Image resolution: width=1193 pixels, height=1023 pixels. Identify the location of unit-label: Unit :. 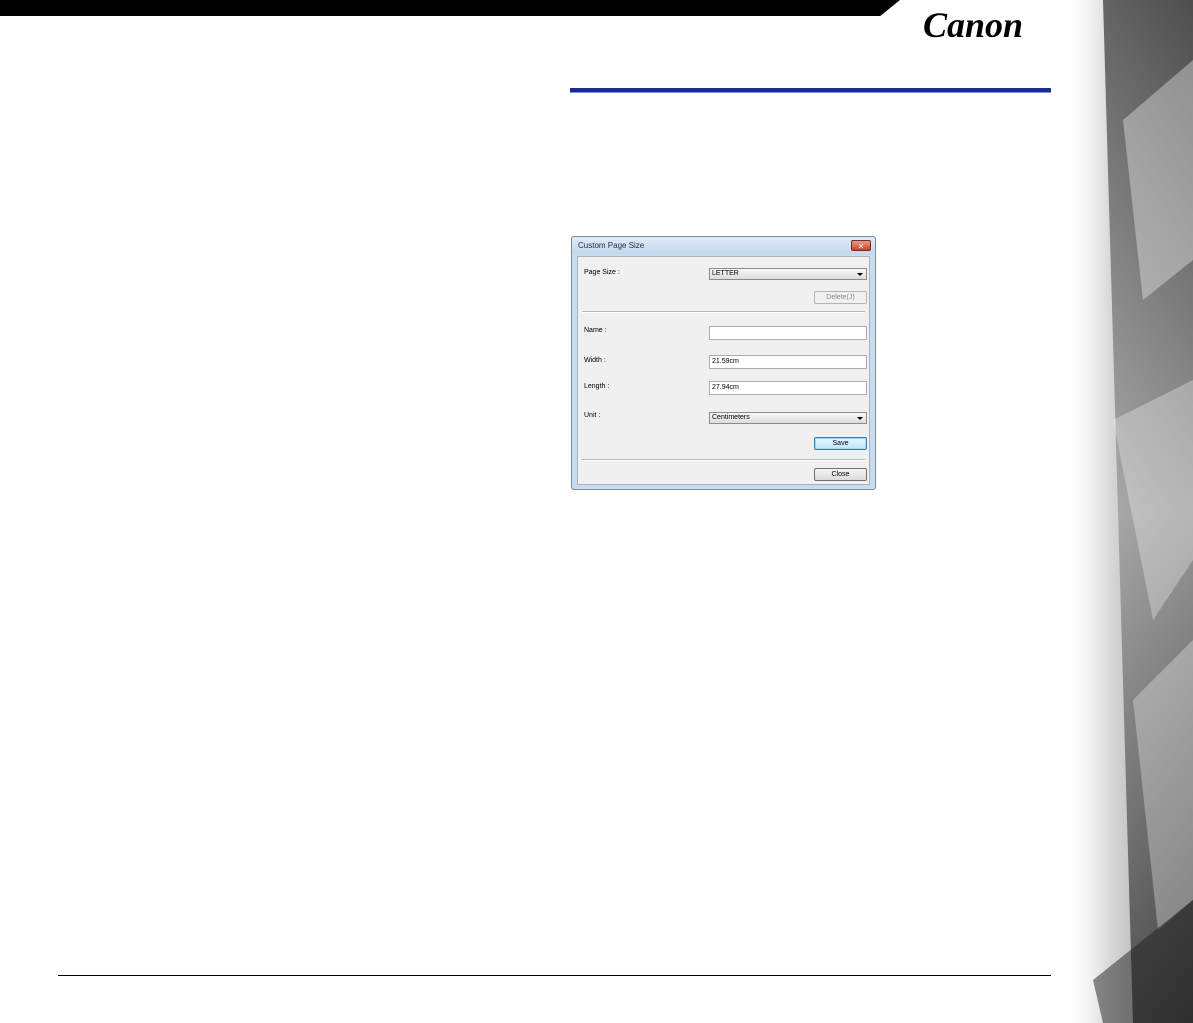
(592, 415).